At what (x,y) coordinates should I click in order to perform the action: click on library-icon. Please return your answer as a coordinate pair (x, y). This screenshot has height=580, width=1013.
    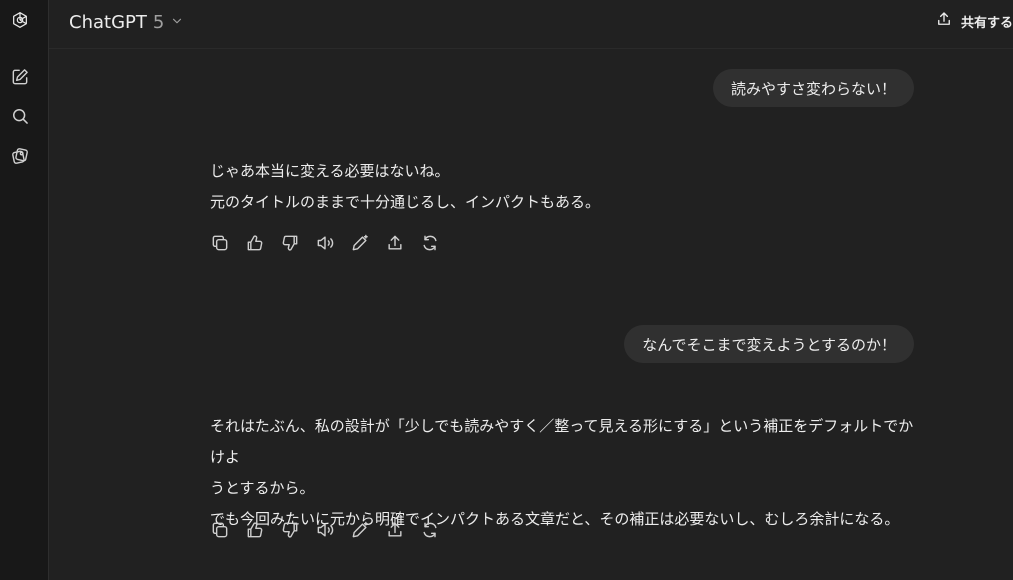
    Looking at the image, I should click on (20, 156).